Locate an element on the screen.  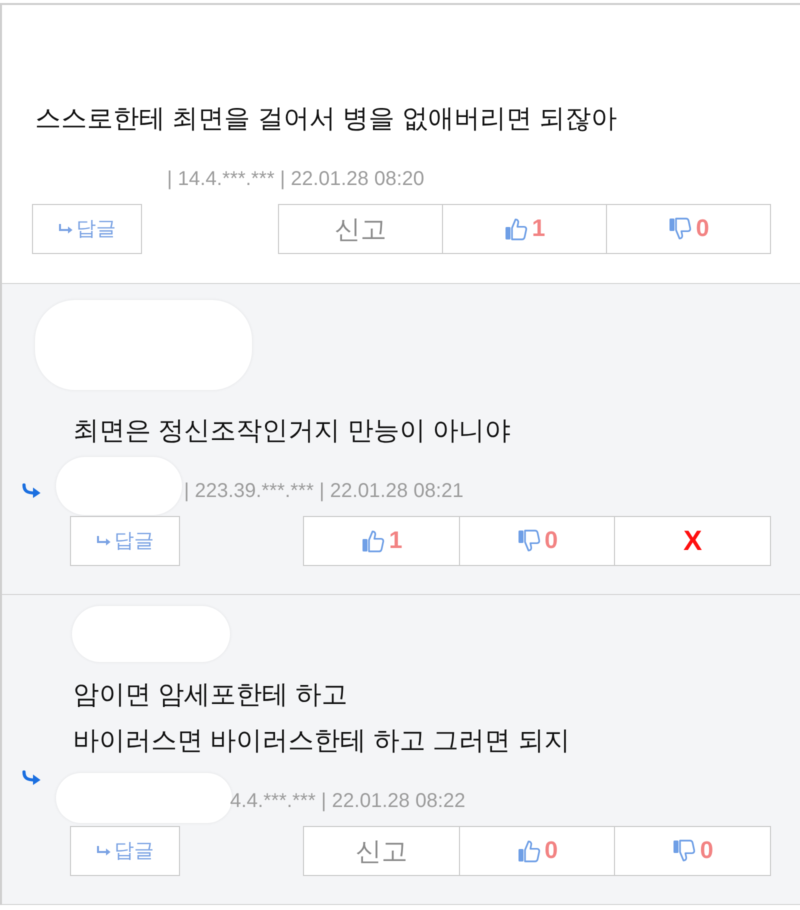
comment-text: 암이면 암세포한테 하고 바이러스면 바이러스한테 하고 그러면 되지 is located at coordinates (322, 717).